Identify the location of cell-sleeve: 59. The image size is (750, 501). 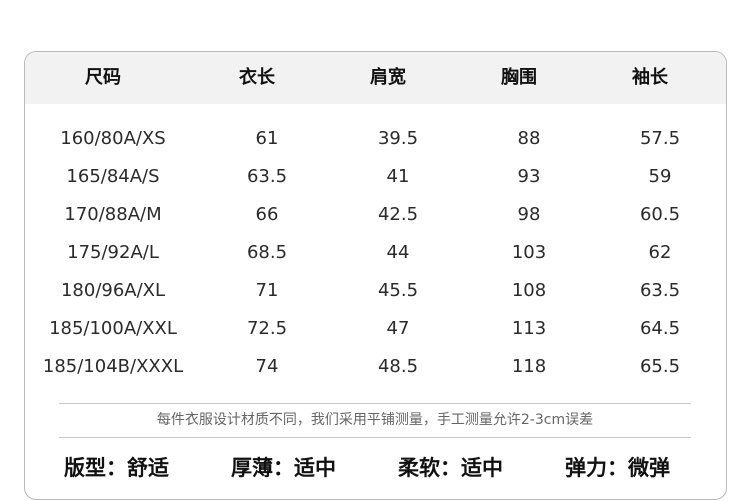
(660, 176).